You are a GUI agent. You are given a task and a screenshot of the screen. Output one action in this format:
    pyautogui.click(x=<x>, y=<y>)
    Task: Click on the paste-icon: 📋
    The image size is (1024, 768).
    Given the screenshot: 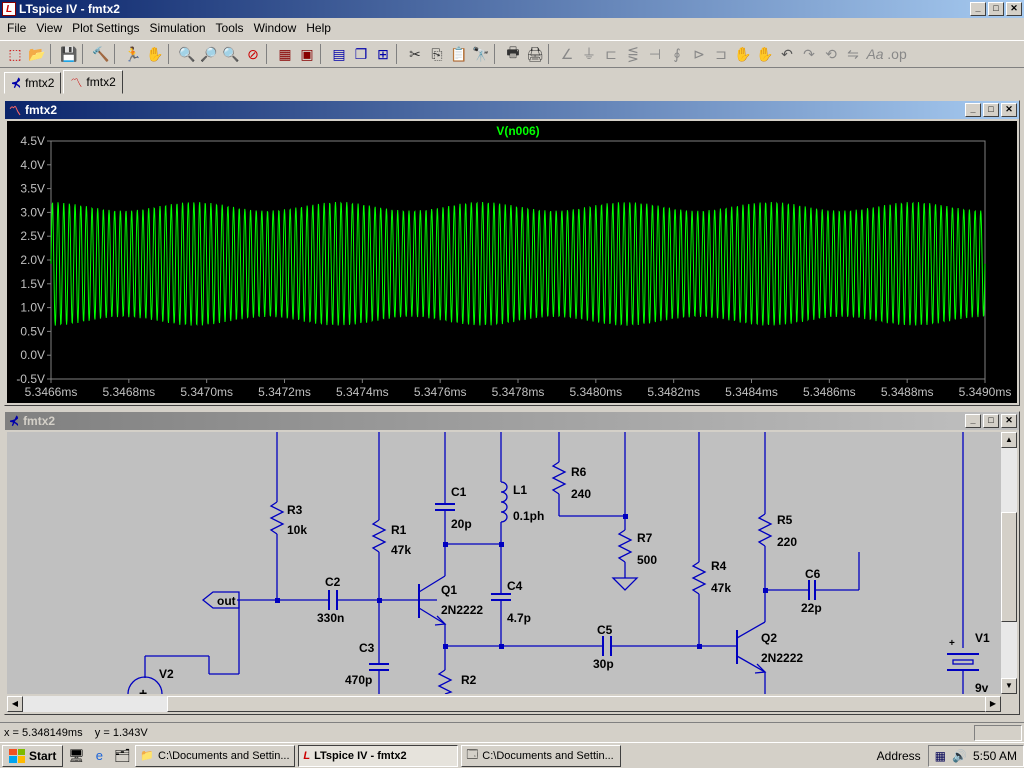 What is the action you would take?
    pyautogui.click(x=459, y=54)
    